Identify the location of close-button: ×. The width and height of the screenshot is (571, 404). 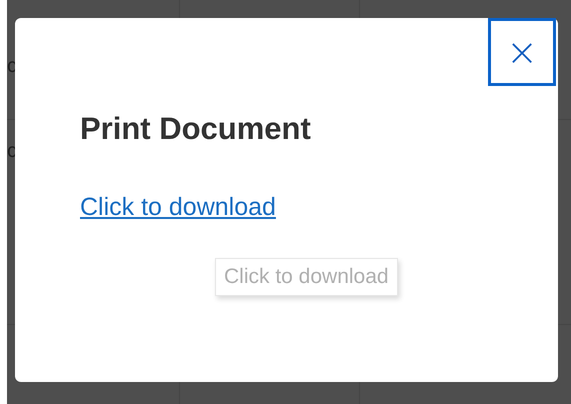
(522, 52).